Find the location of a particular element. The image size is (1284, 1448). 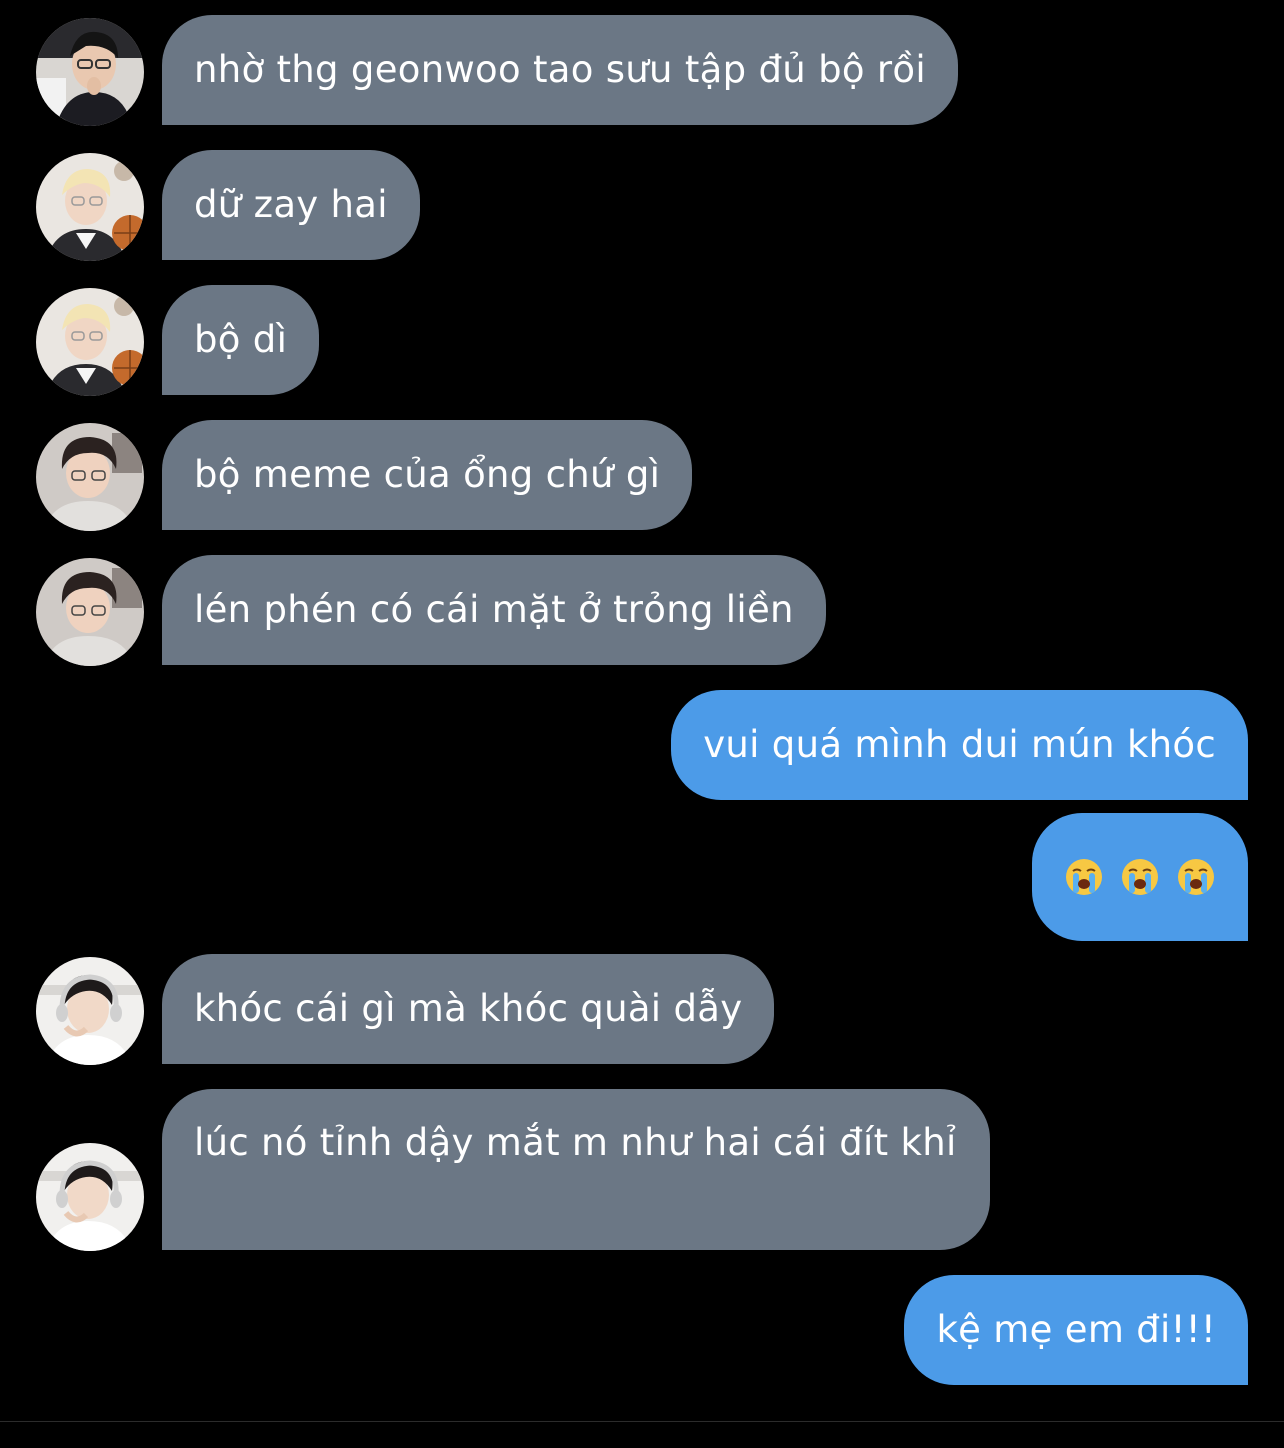

divider is located at coordinates (642, 1421).